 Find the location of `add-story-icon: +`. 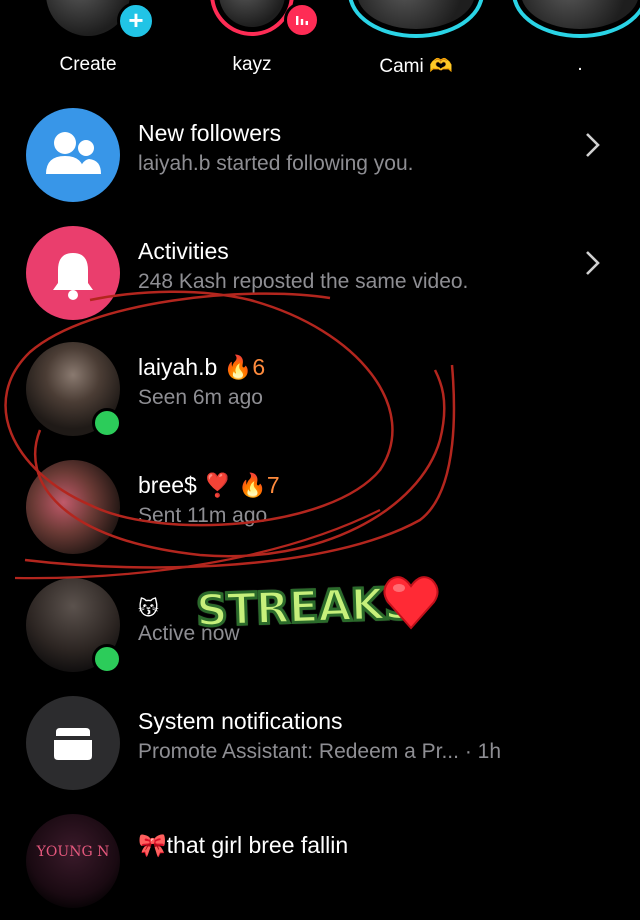

add-story-icon: + is located at coordinates (136, 21).